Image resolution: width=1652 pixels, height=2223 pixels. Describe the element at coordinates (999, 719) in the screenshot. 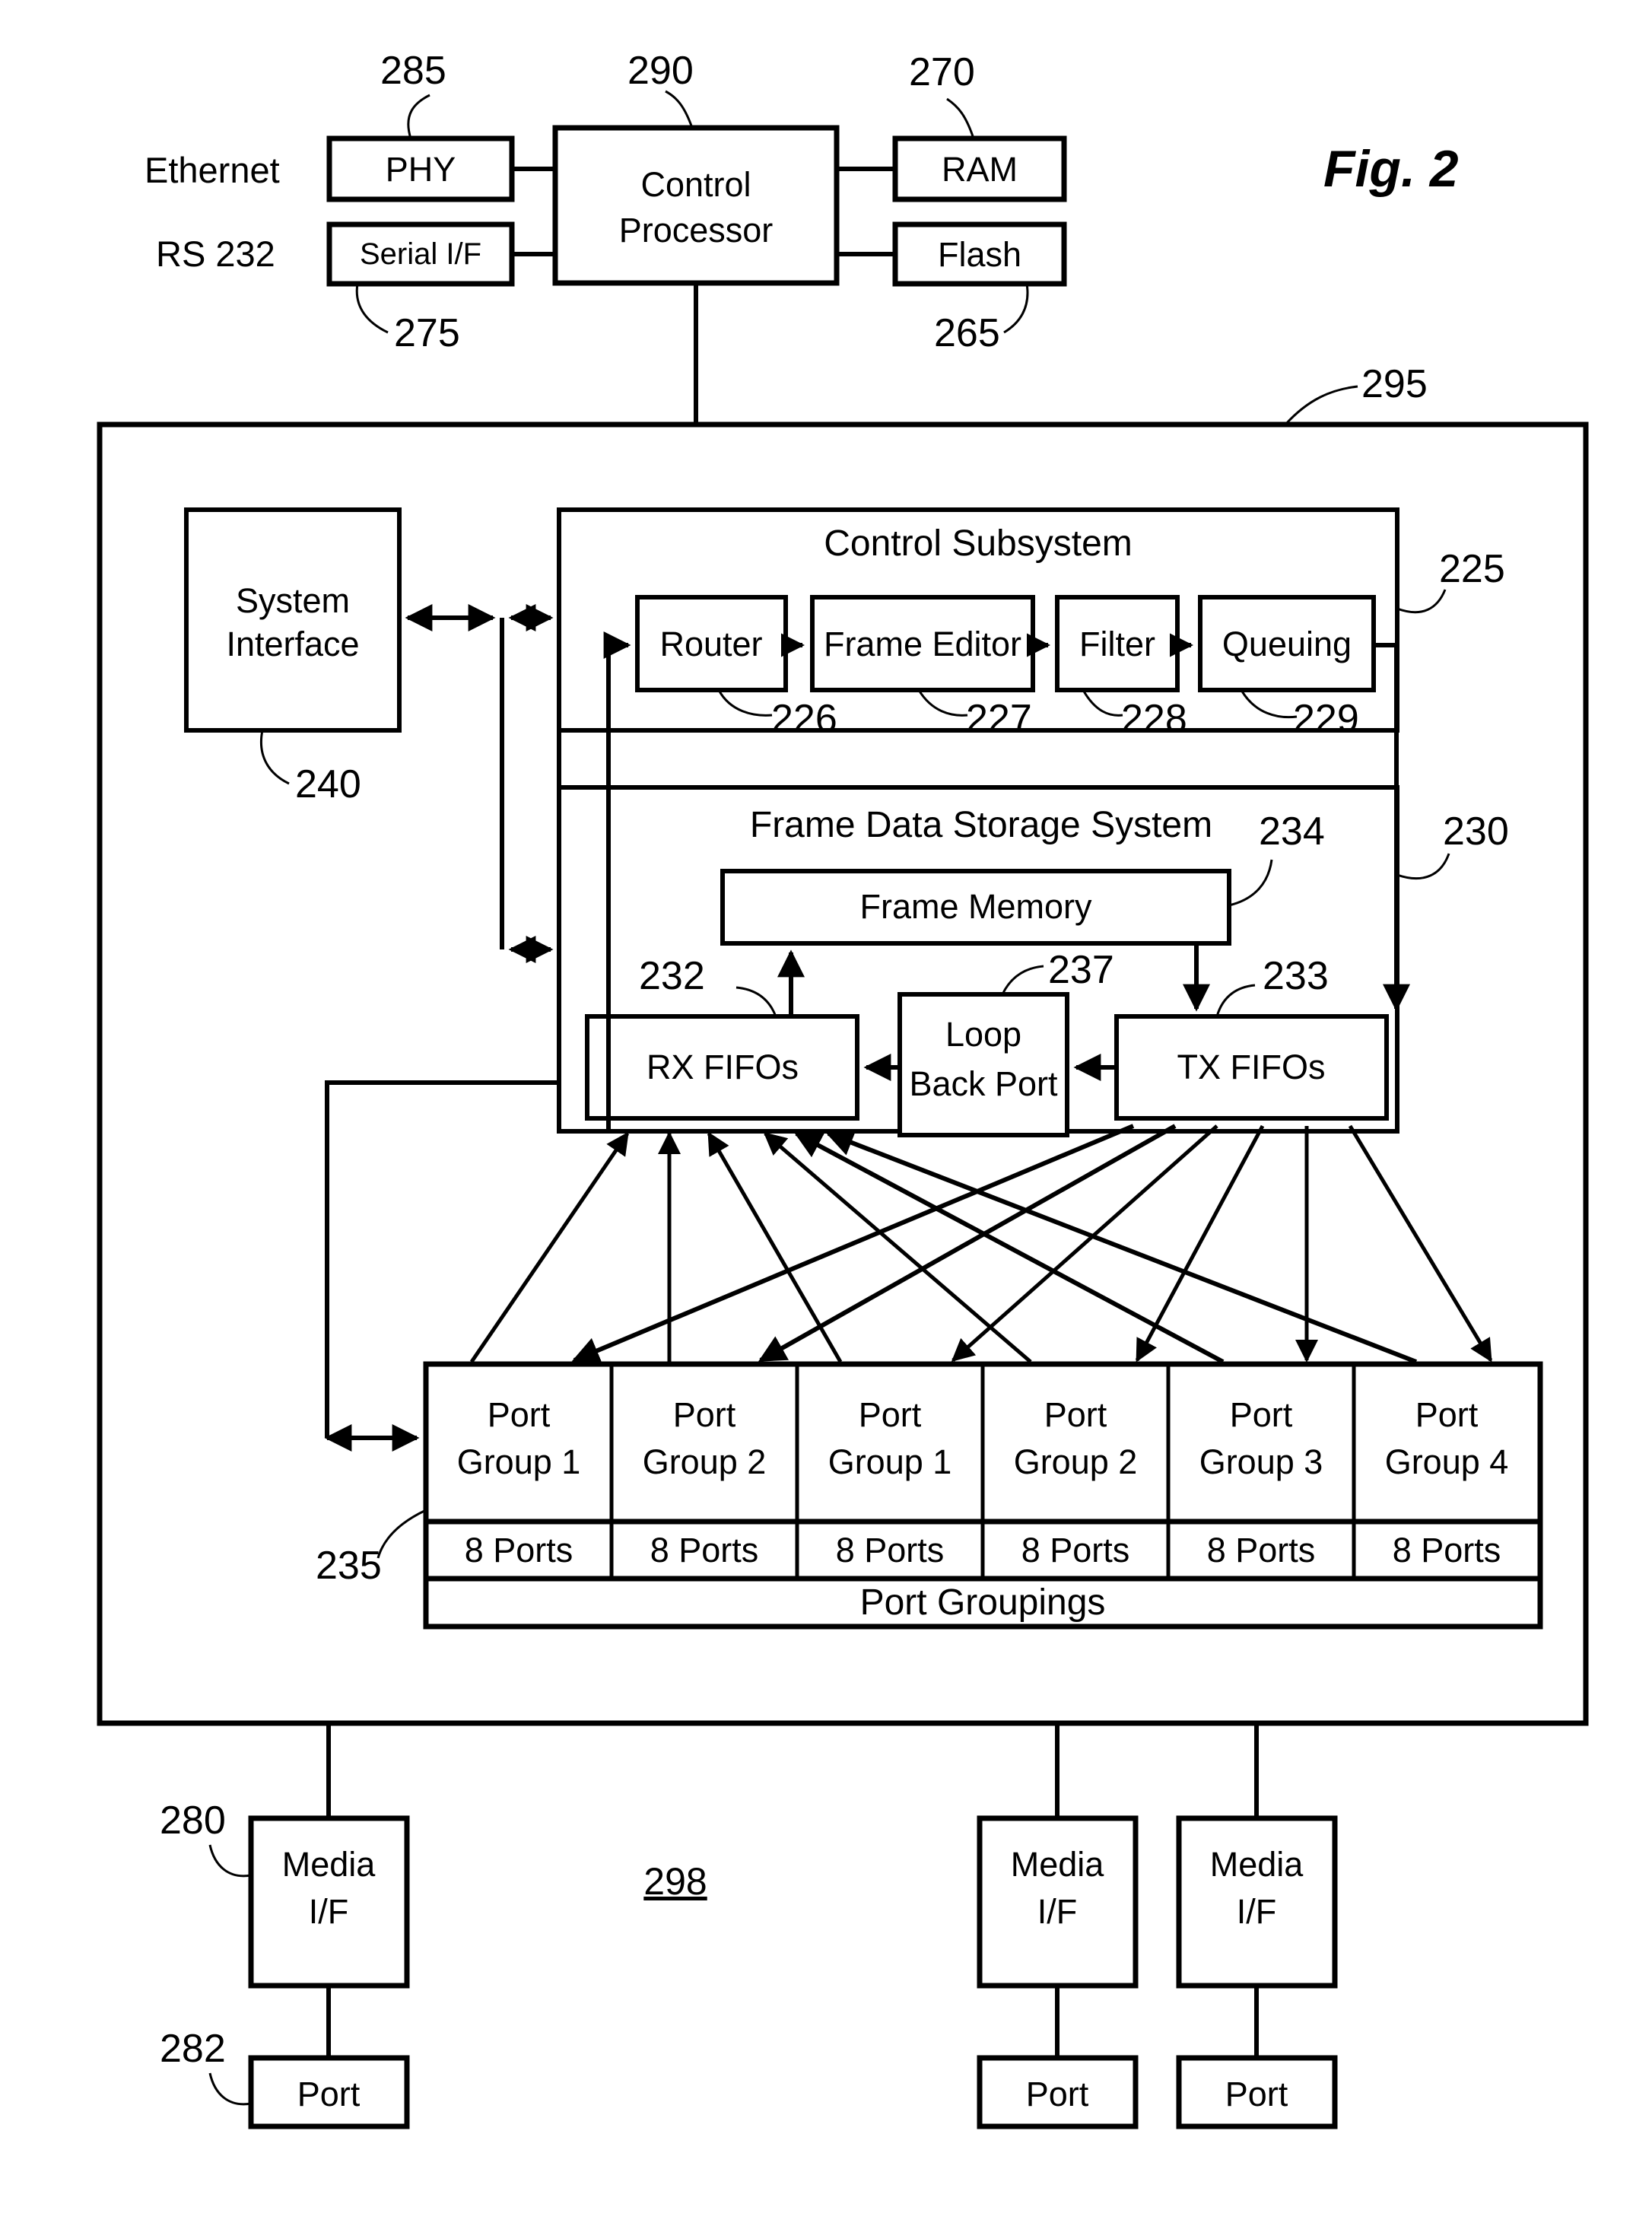

I see `ref-227: 227` at that location.